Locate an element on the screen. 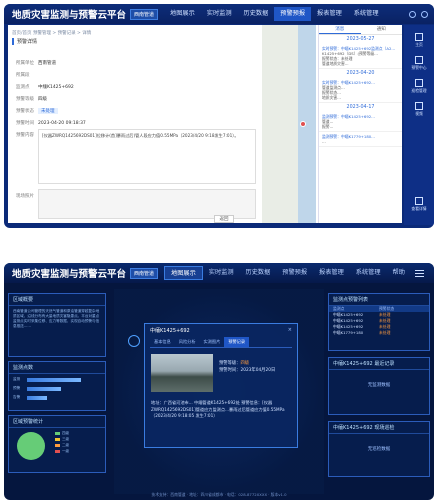  panel-title: 中缅K1425+692 最近记录 is located at coordinates (379, 364).